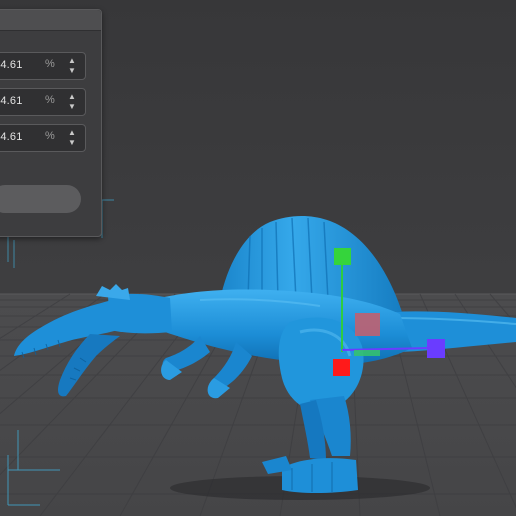 This screenshot has height=516, width=516. I want to click on gizmo-center-handle, so click(367, 324).